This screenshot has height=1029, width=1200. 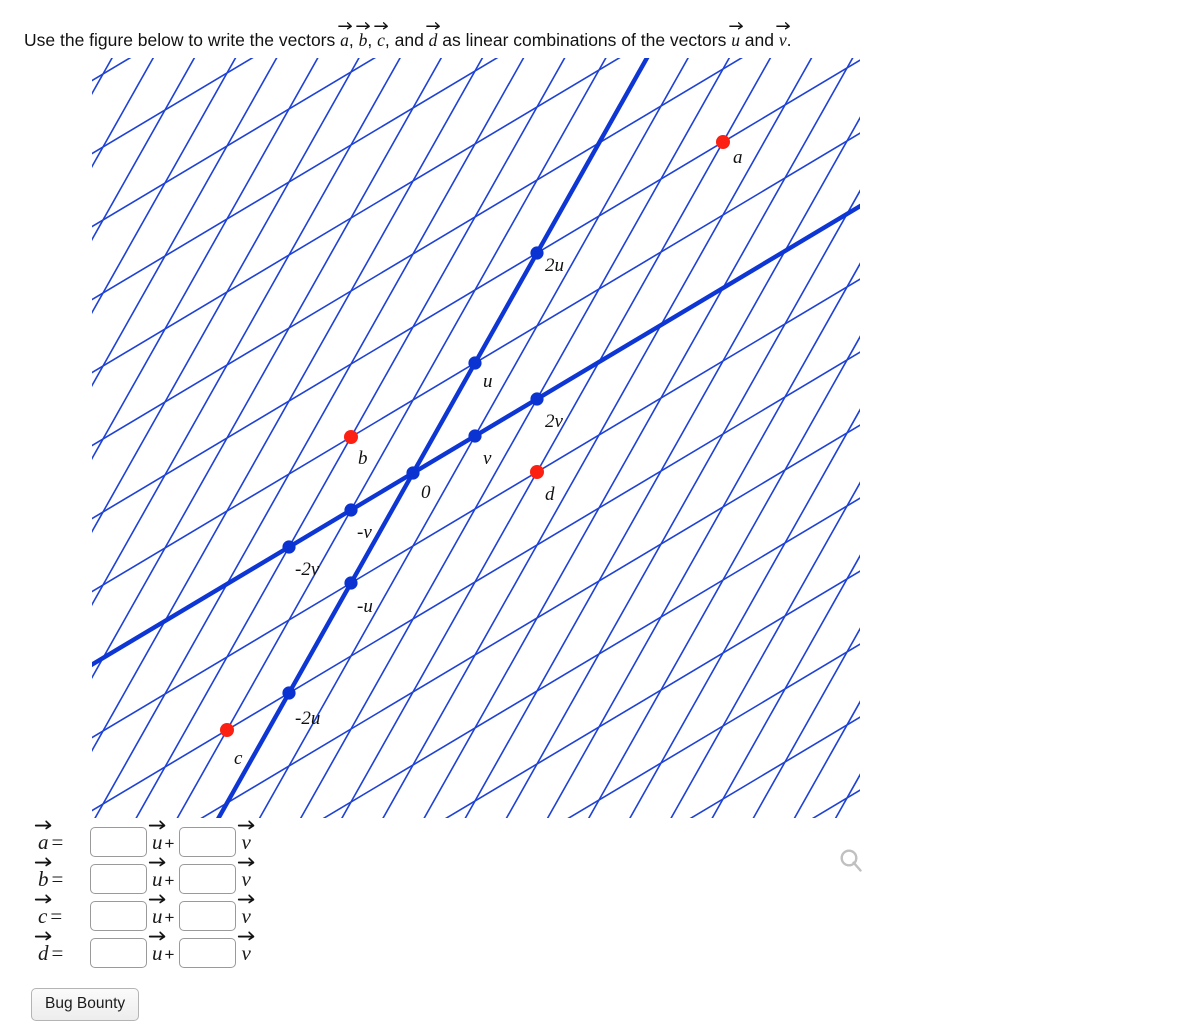 What do you see at coordinates (118, 842) in the screenshot?
I see `coefficient-u-input-a` at bounding box center [118, 842].